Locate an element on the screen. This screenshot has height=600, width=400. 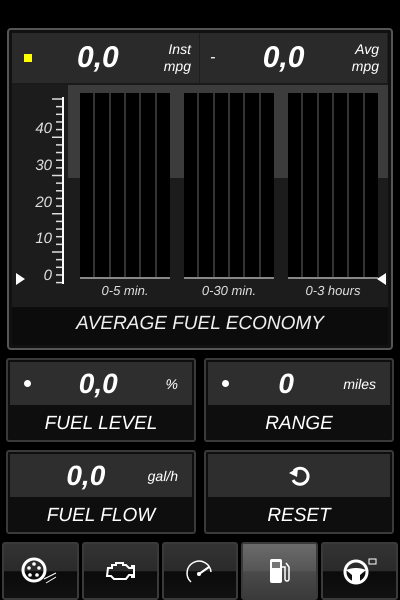
reset-button: RESET is located at coordinates (299, 492).